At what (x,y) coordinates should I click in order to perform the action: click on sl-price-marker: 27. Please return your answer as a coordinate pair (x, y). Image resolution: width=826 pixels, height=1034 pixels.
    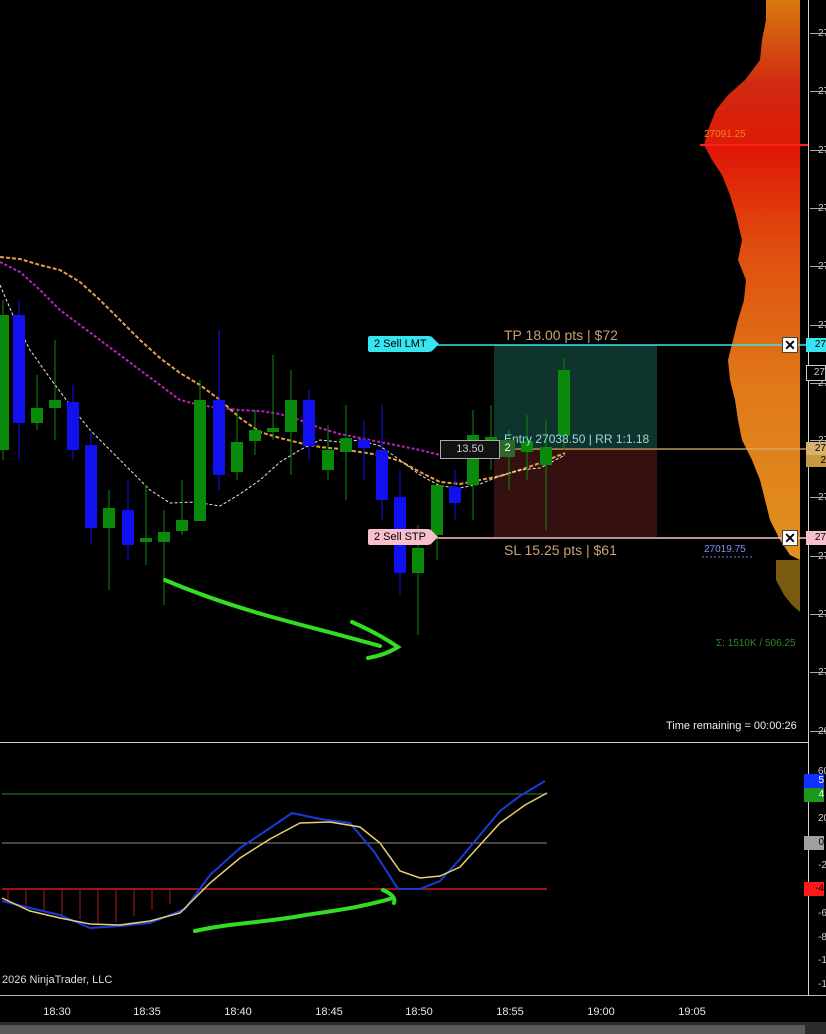
    Looking at the image, I should click on (816, 538).